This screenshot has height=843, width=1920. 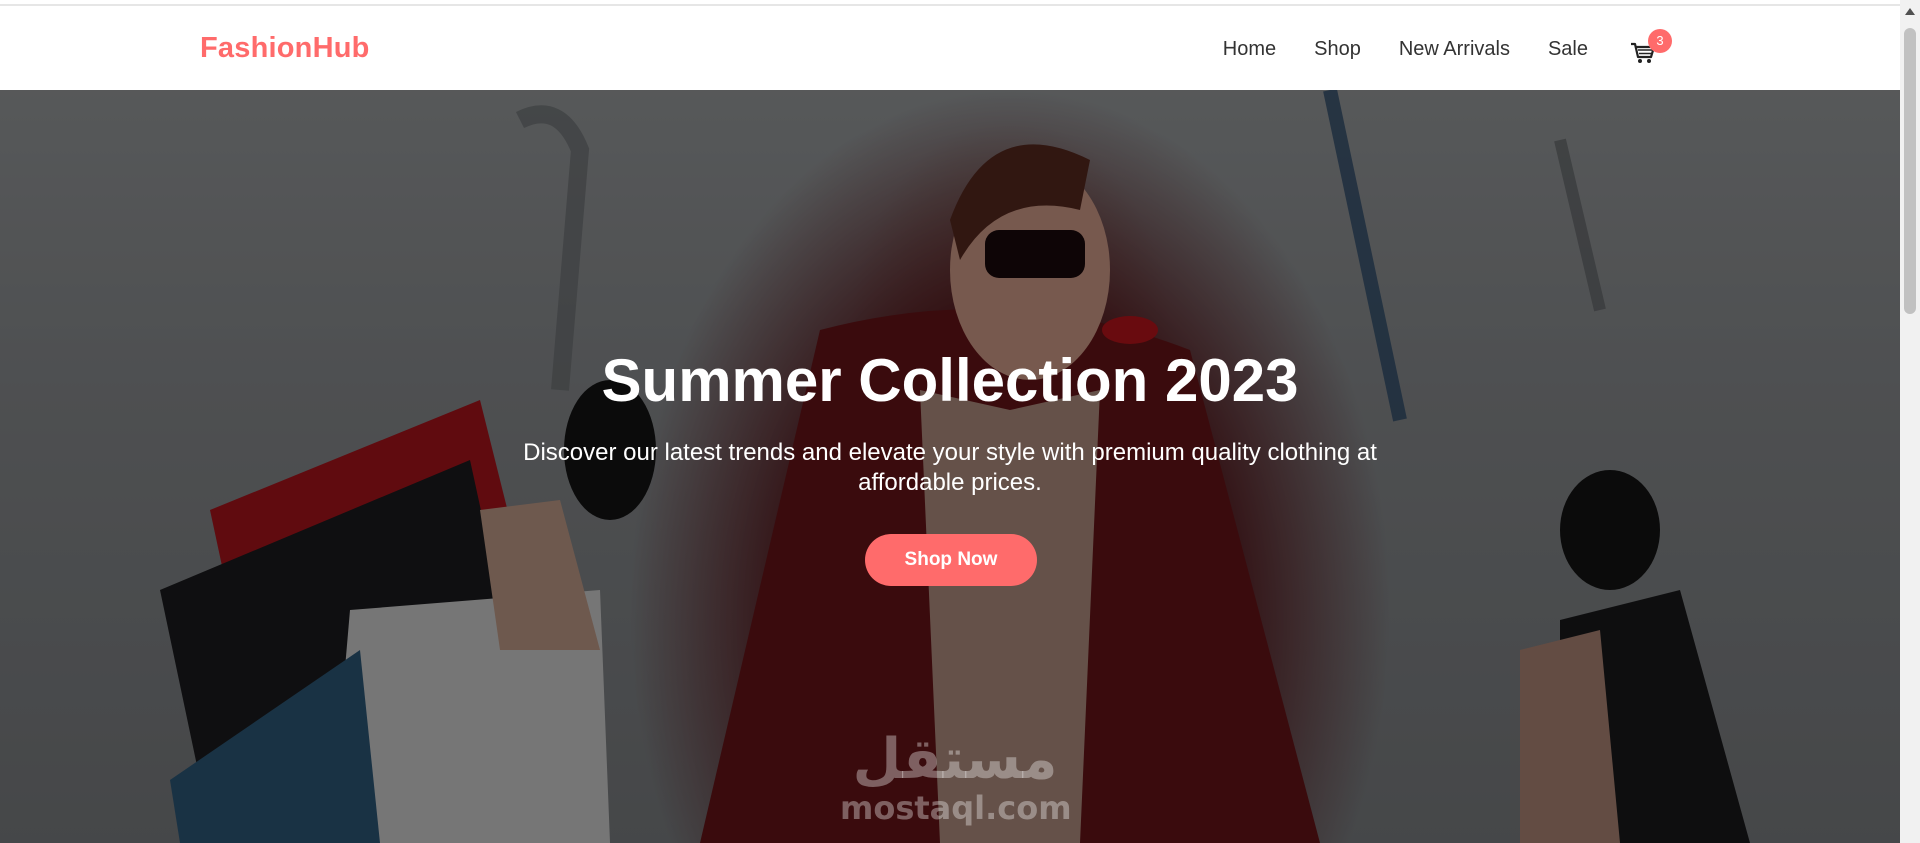 What do you see at coordinates (950, 380) in the screenshot?
I see `hero-title: Summer Collection 2023` at bounding box center [950, 380].